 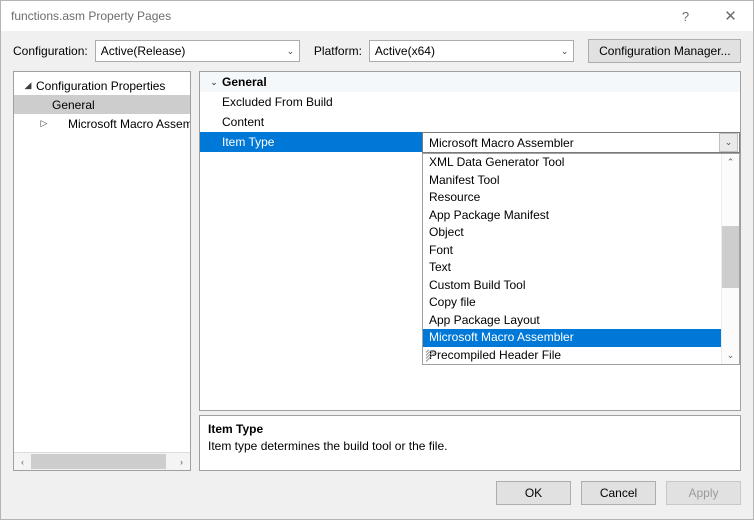 I want to click on title-bar: functions.asm Property Pages ? ✕, so click(x=377, y=16).